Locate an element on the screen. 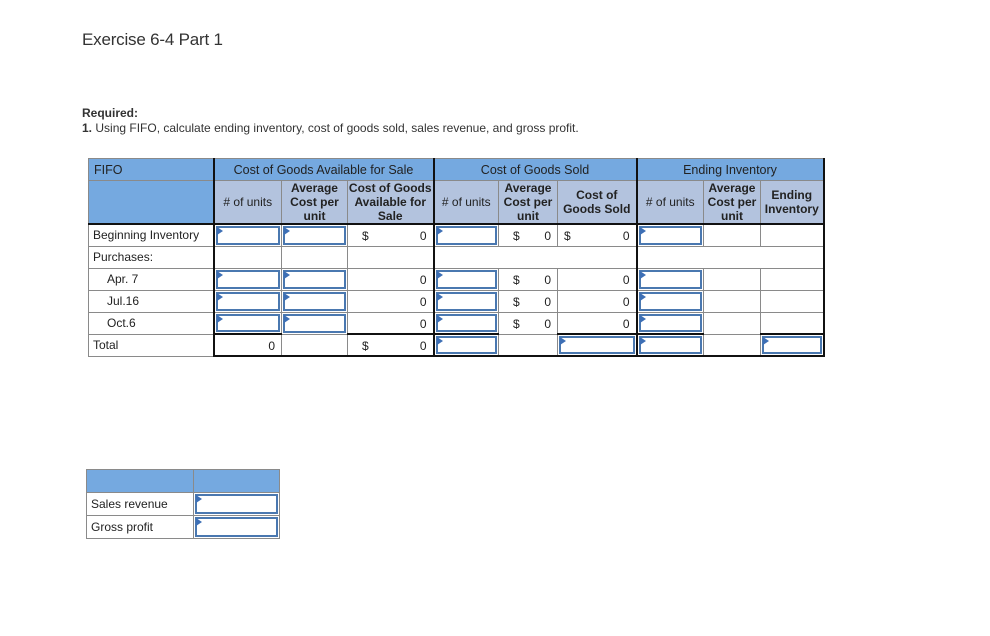 The height and width of the screenshot is (636, 990). row-label: Beginning Inventory is located at coordinates (151, 235).